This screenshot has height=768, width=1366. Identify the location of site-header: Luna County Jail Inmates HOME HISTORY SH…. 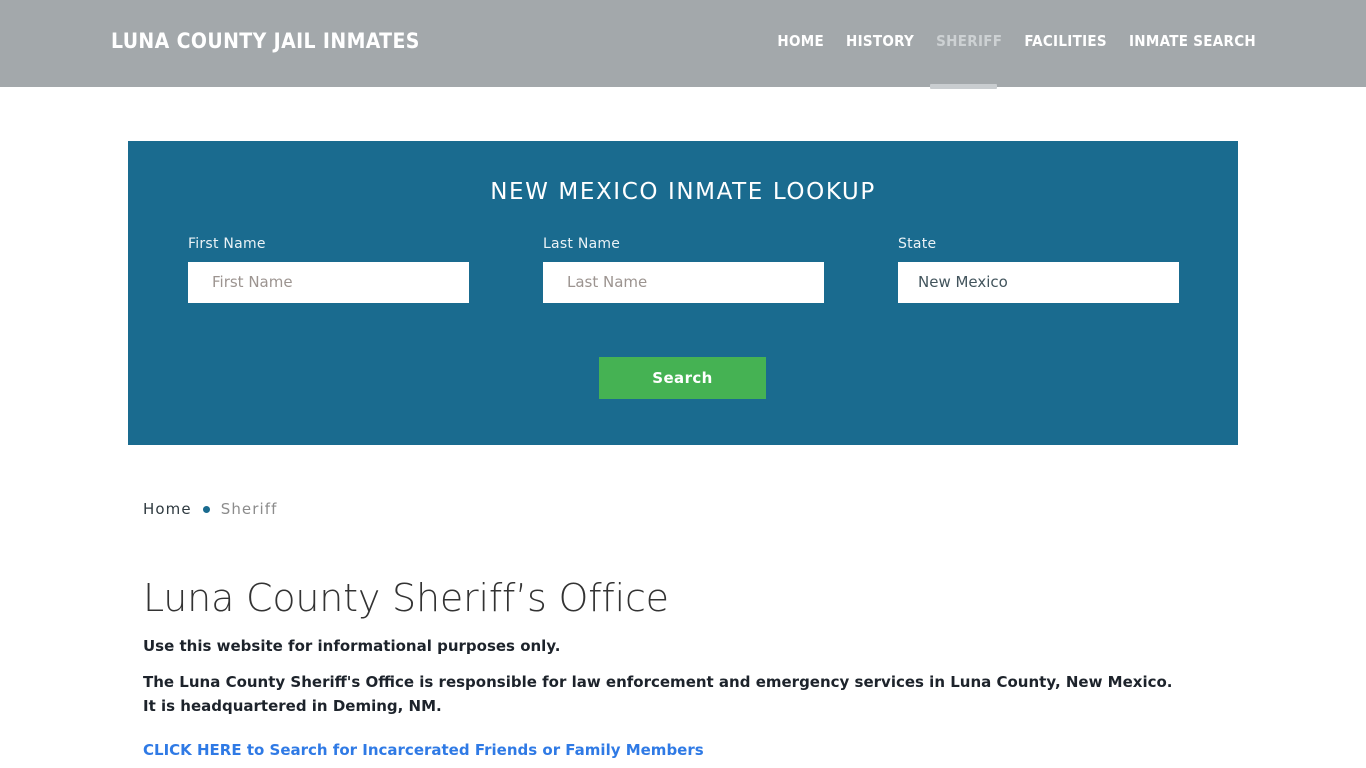
(683, 44).